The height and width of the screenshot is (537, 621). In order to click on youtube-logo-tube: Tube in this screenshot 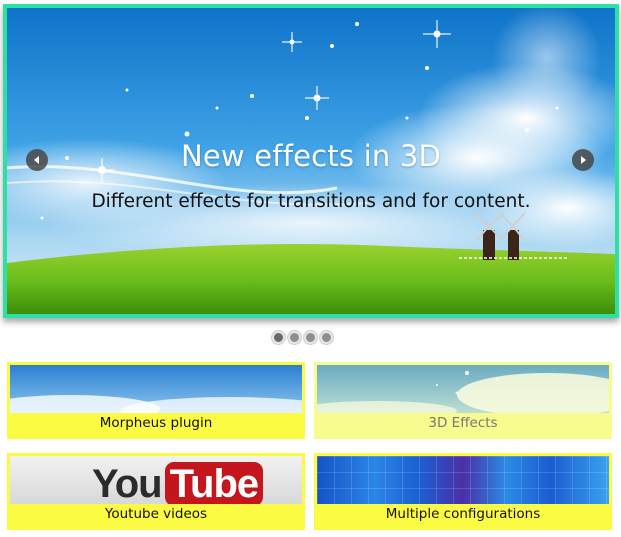, I will do `click(214, 483)`.